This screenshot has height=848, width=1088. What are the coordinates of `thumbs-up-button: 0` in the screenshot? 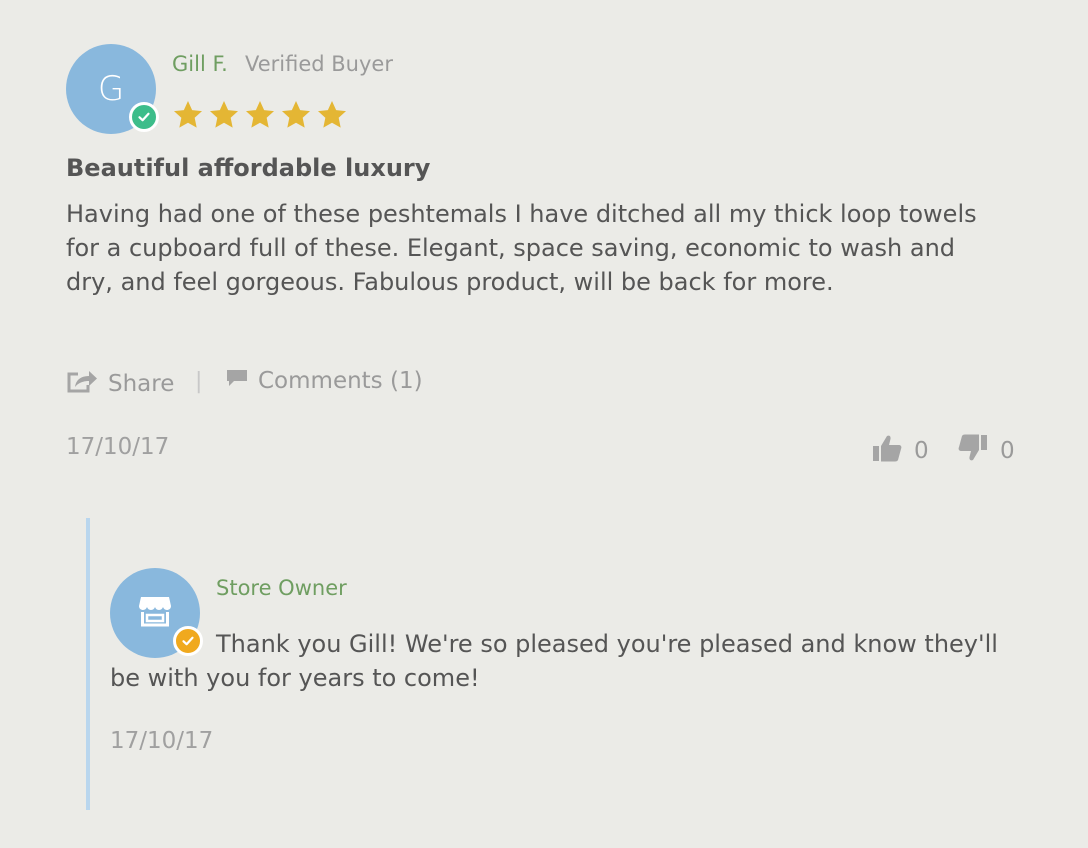 It's located at (900, 451).